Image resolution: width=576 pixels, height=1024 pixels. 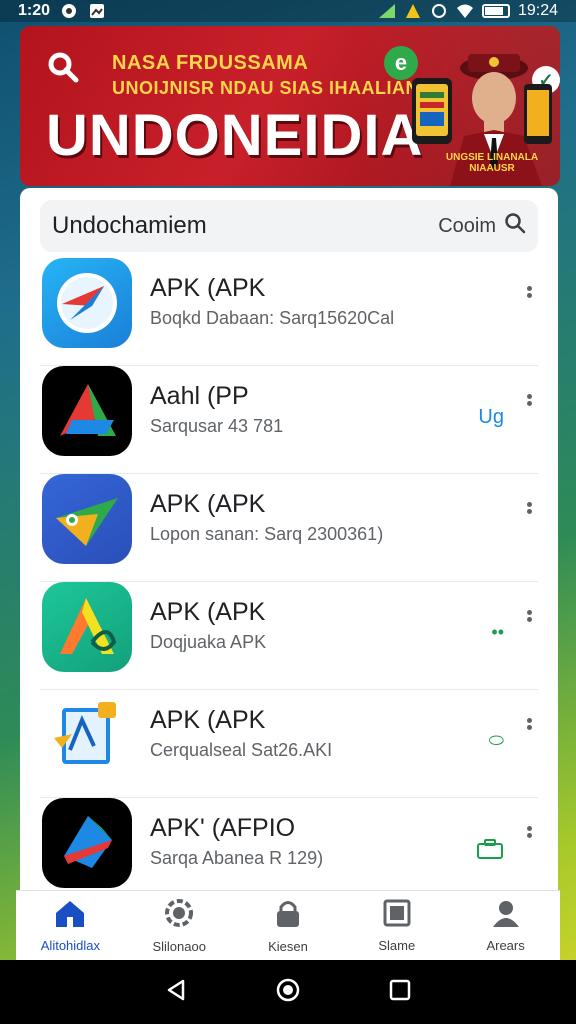 What do you see at coordinates (70, 945) in the screenshot?
I see `nav-label: Alitohidlax` at bounding box center [70, 945].